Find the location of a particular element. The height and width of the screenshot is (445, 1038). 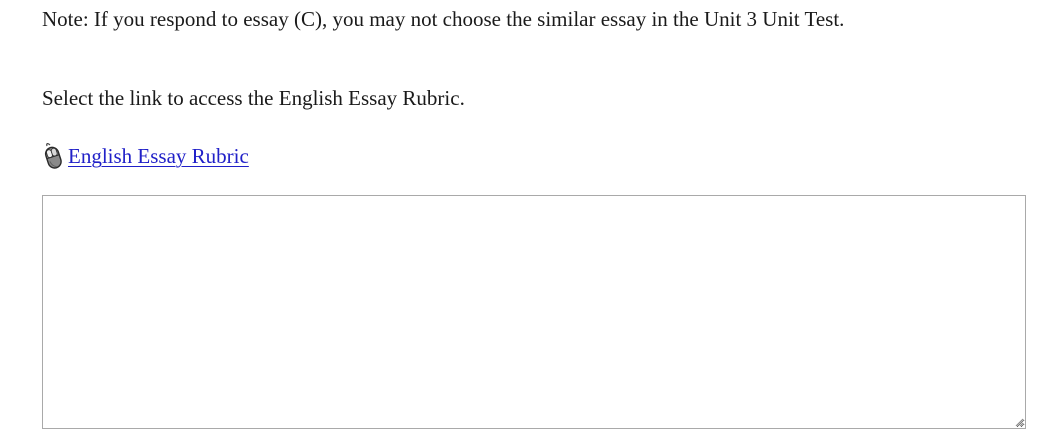

rubric-link-row: English Essay Rubric is located at coordinates (145, 156).